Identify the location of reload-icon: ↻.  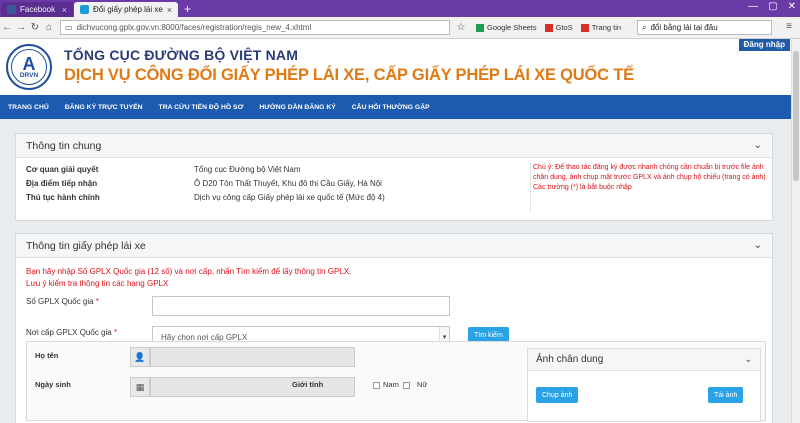
(35, 27).